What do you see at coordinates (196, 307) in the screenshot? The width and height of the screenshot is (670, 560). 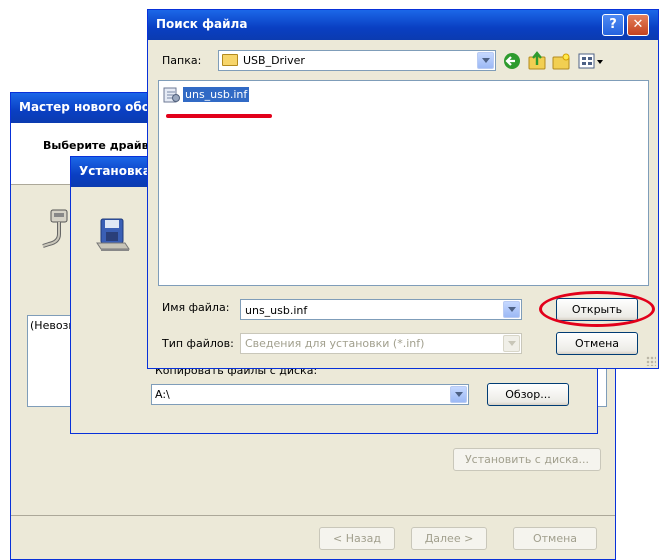 I see `filename-label: Имя файла:` at bounding box center [196, 307].